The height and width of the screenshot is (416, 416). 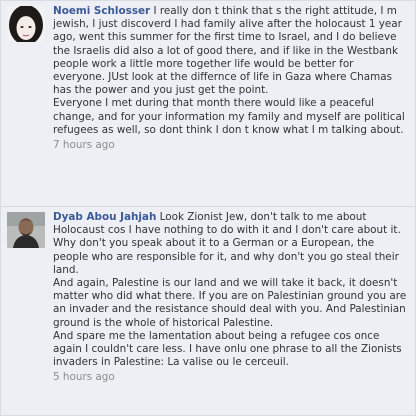 What do you see at coordinates (101, 11) in the screenshot?
I see `comment-author-link: Noemi Schlosser` at bounding box center [101, 11].